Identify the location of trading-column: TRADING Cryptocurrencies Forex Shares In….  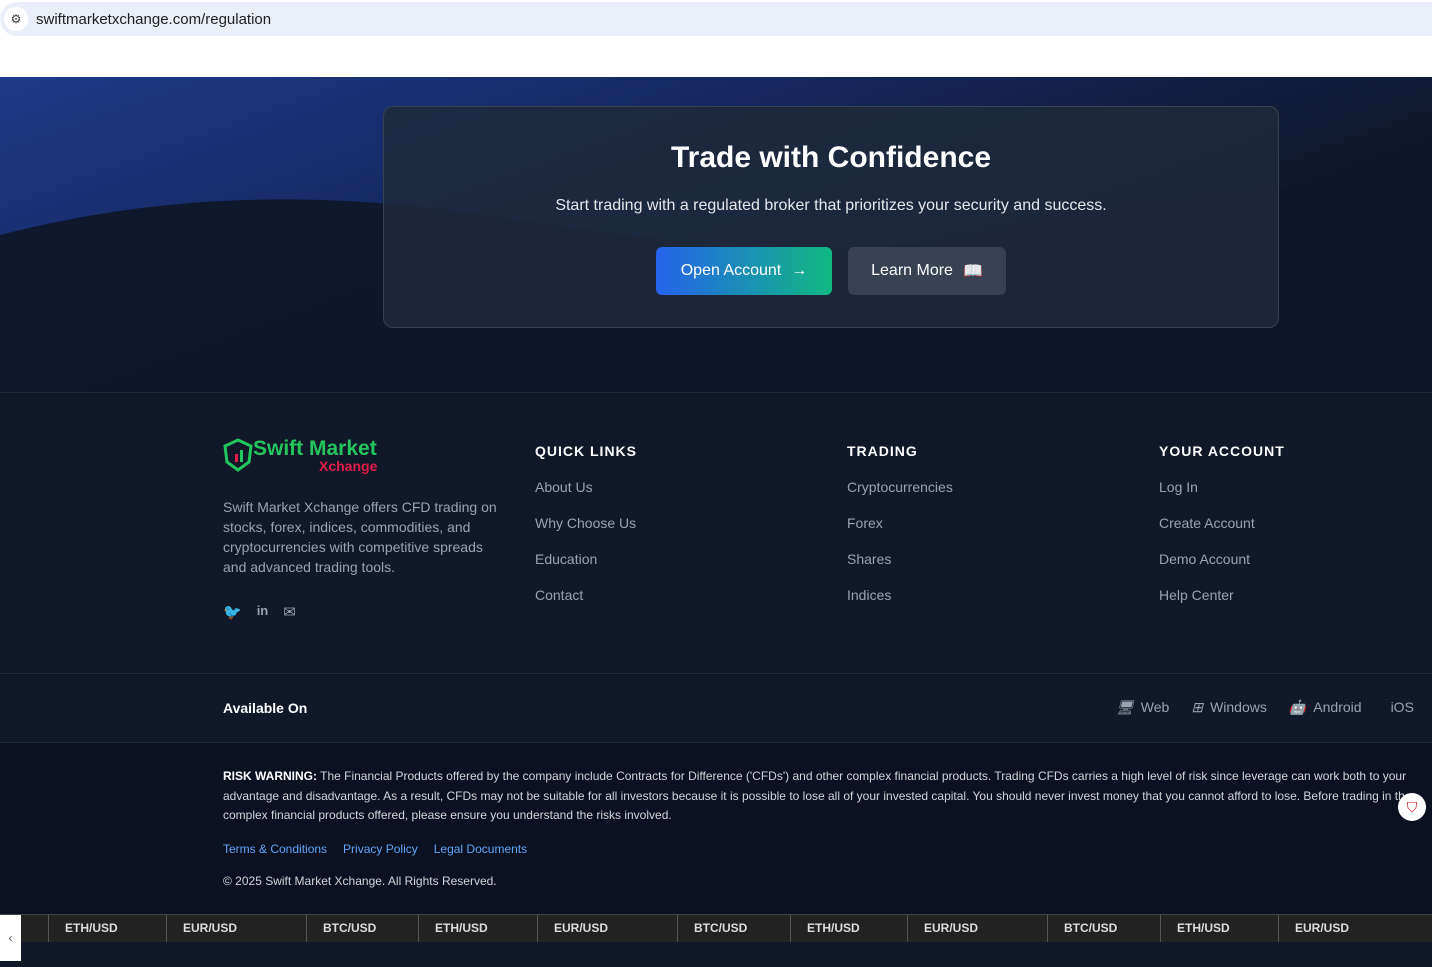
(900, 533).